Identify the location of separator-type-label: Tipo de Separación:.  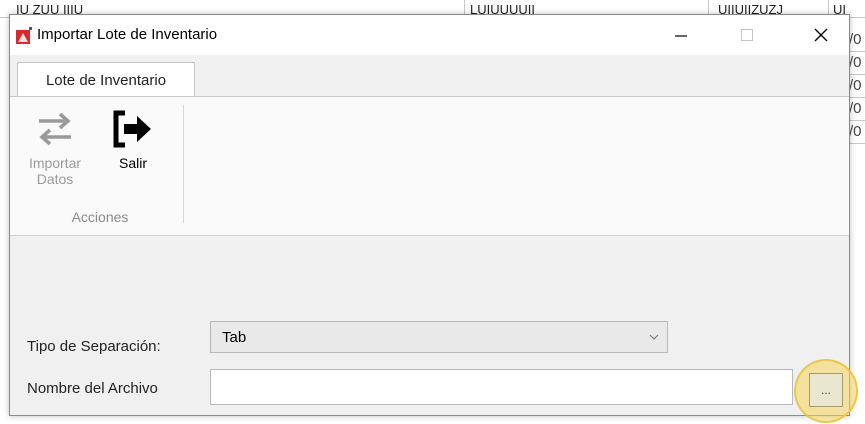
(94, 346).